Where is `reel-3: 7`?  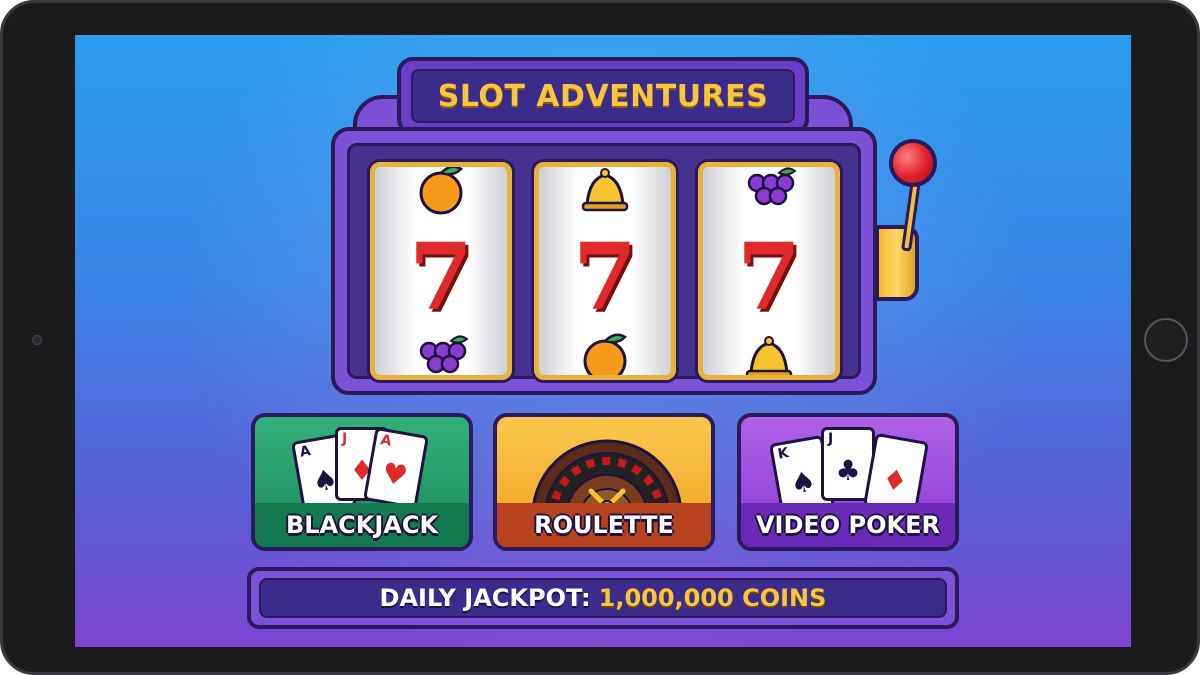 reel-3: 7 is located at coordinates (769, 271).